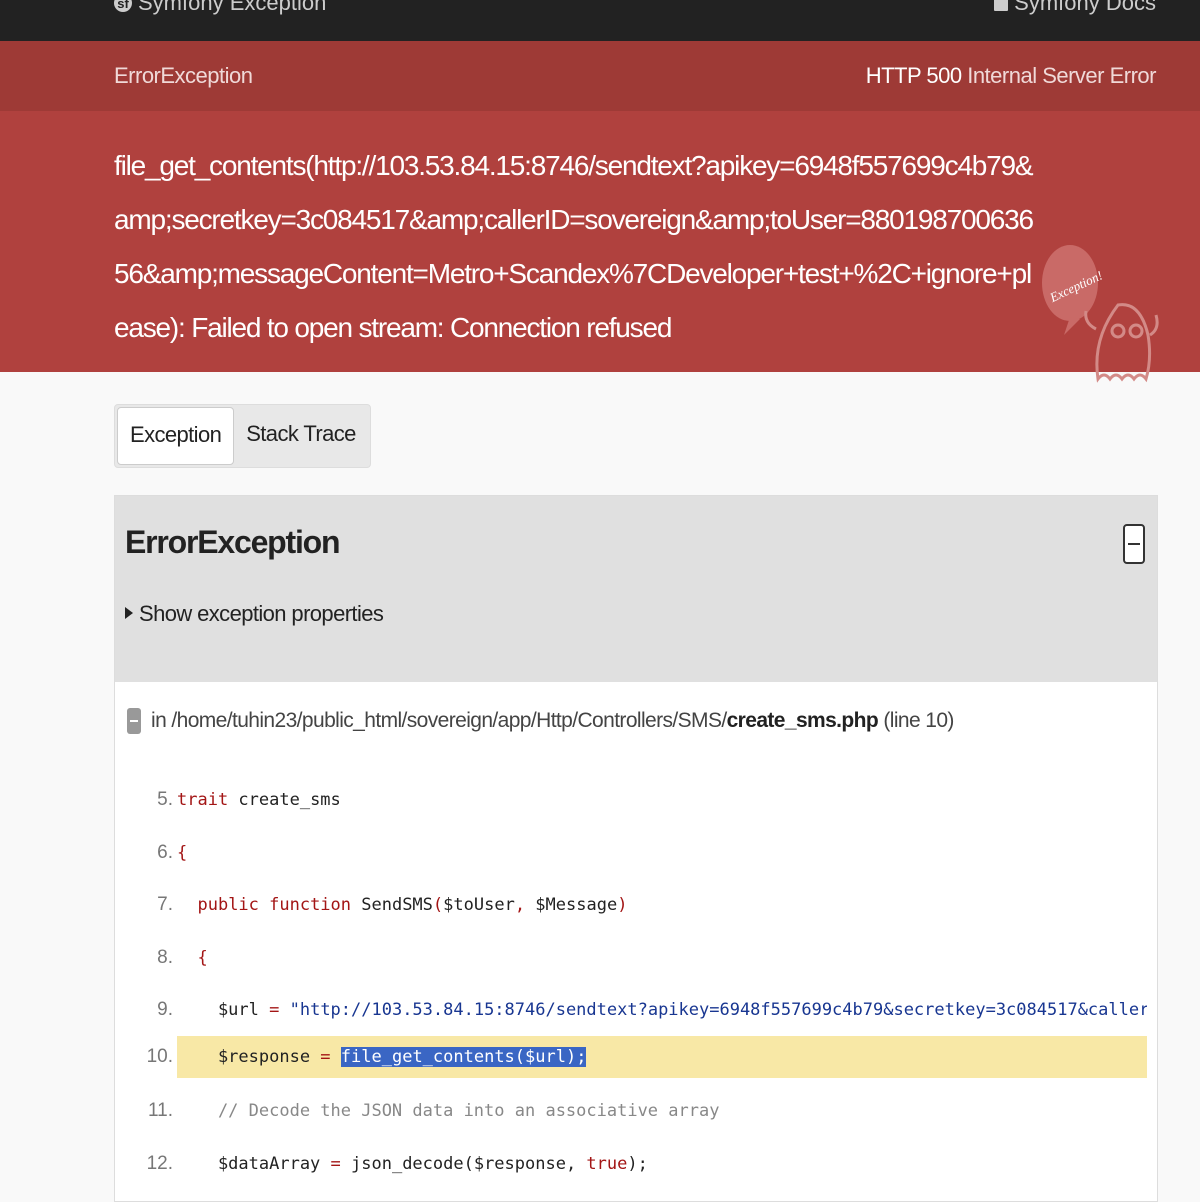 This screenshot has width=1200, height=1202. Describe the element at coordinates (165, 799) in the screenshot. I see `line-number: 5.` at that location.